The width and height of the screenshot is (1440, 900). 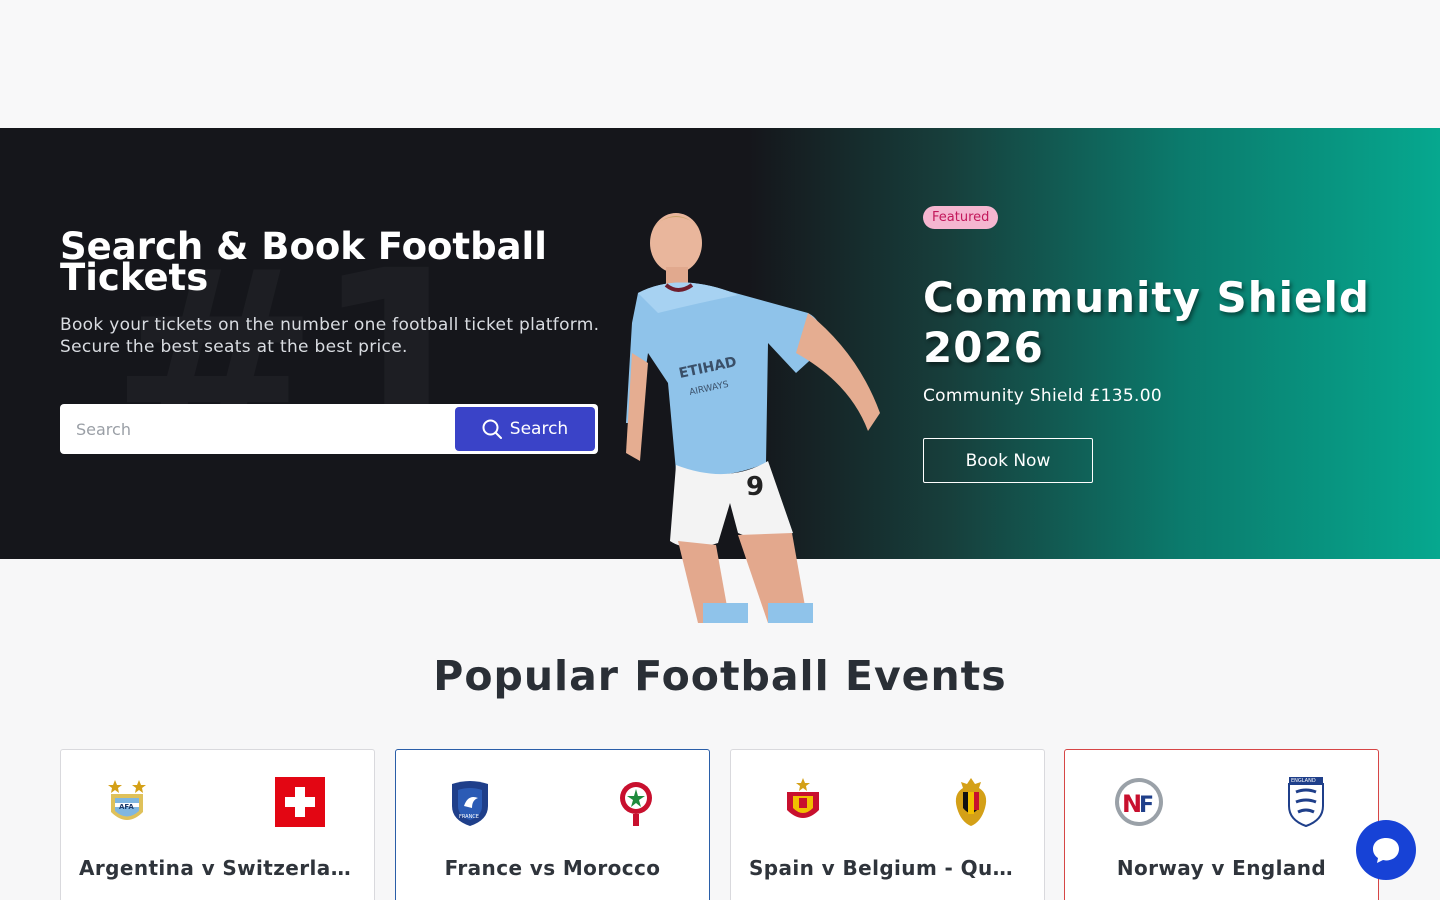 I want to click on event-card-title: France vs Morocco, so click(x=552, y=868).